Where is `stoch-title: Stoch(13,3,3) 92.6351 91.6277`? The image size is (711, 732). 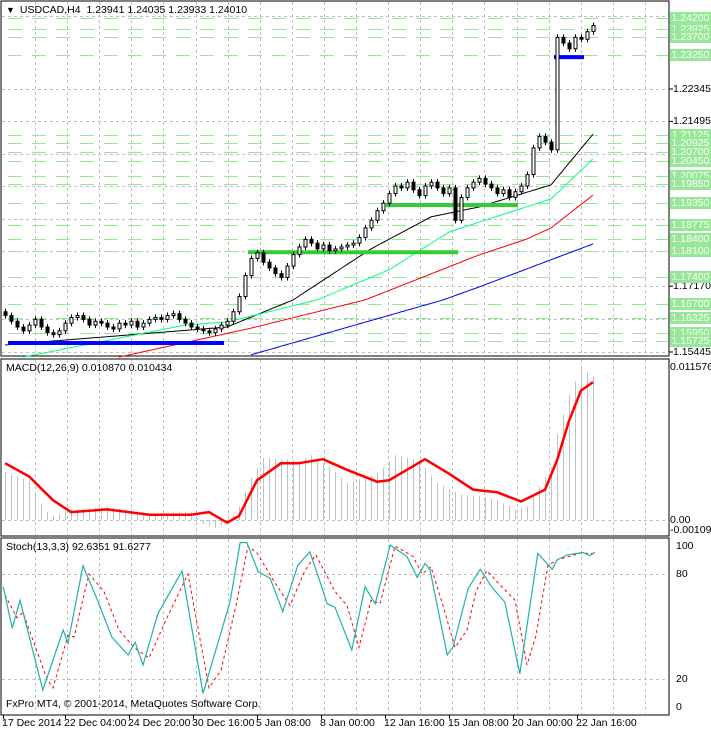
stoch-title: Stoch(13,3,3) 92.6351 91.6277 is located at coordinates (78, 547).